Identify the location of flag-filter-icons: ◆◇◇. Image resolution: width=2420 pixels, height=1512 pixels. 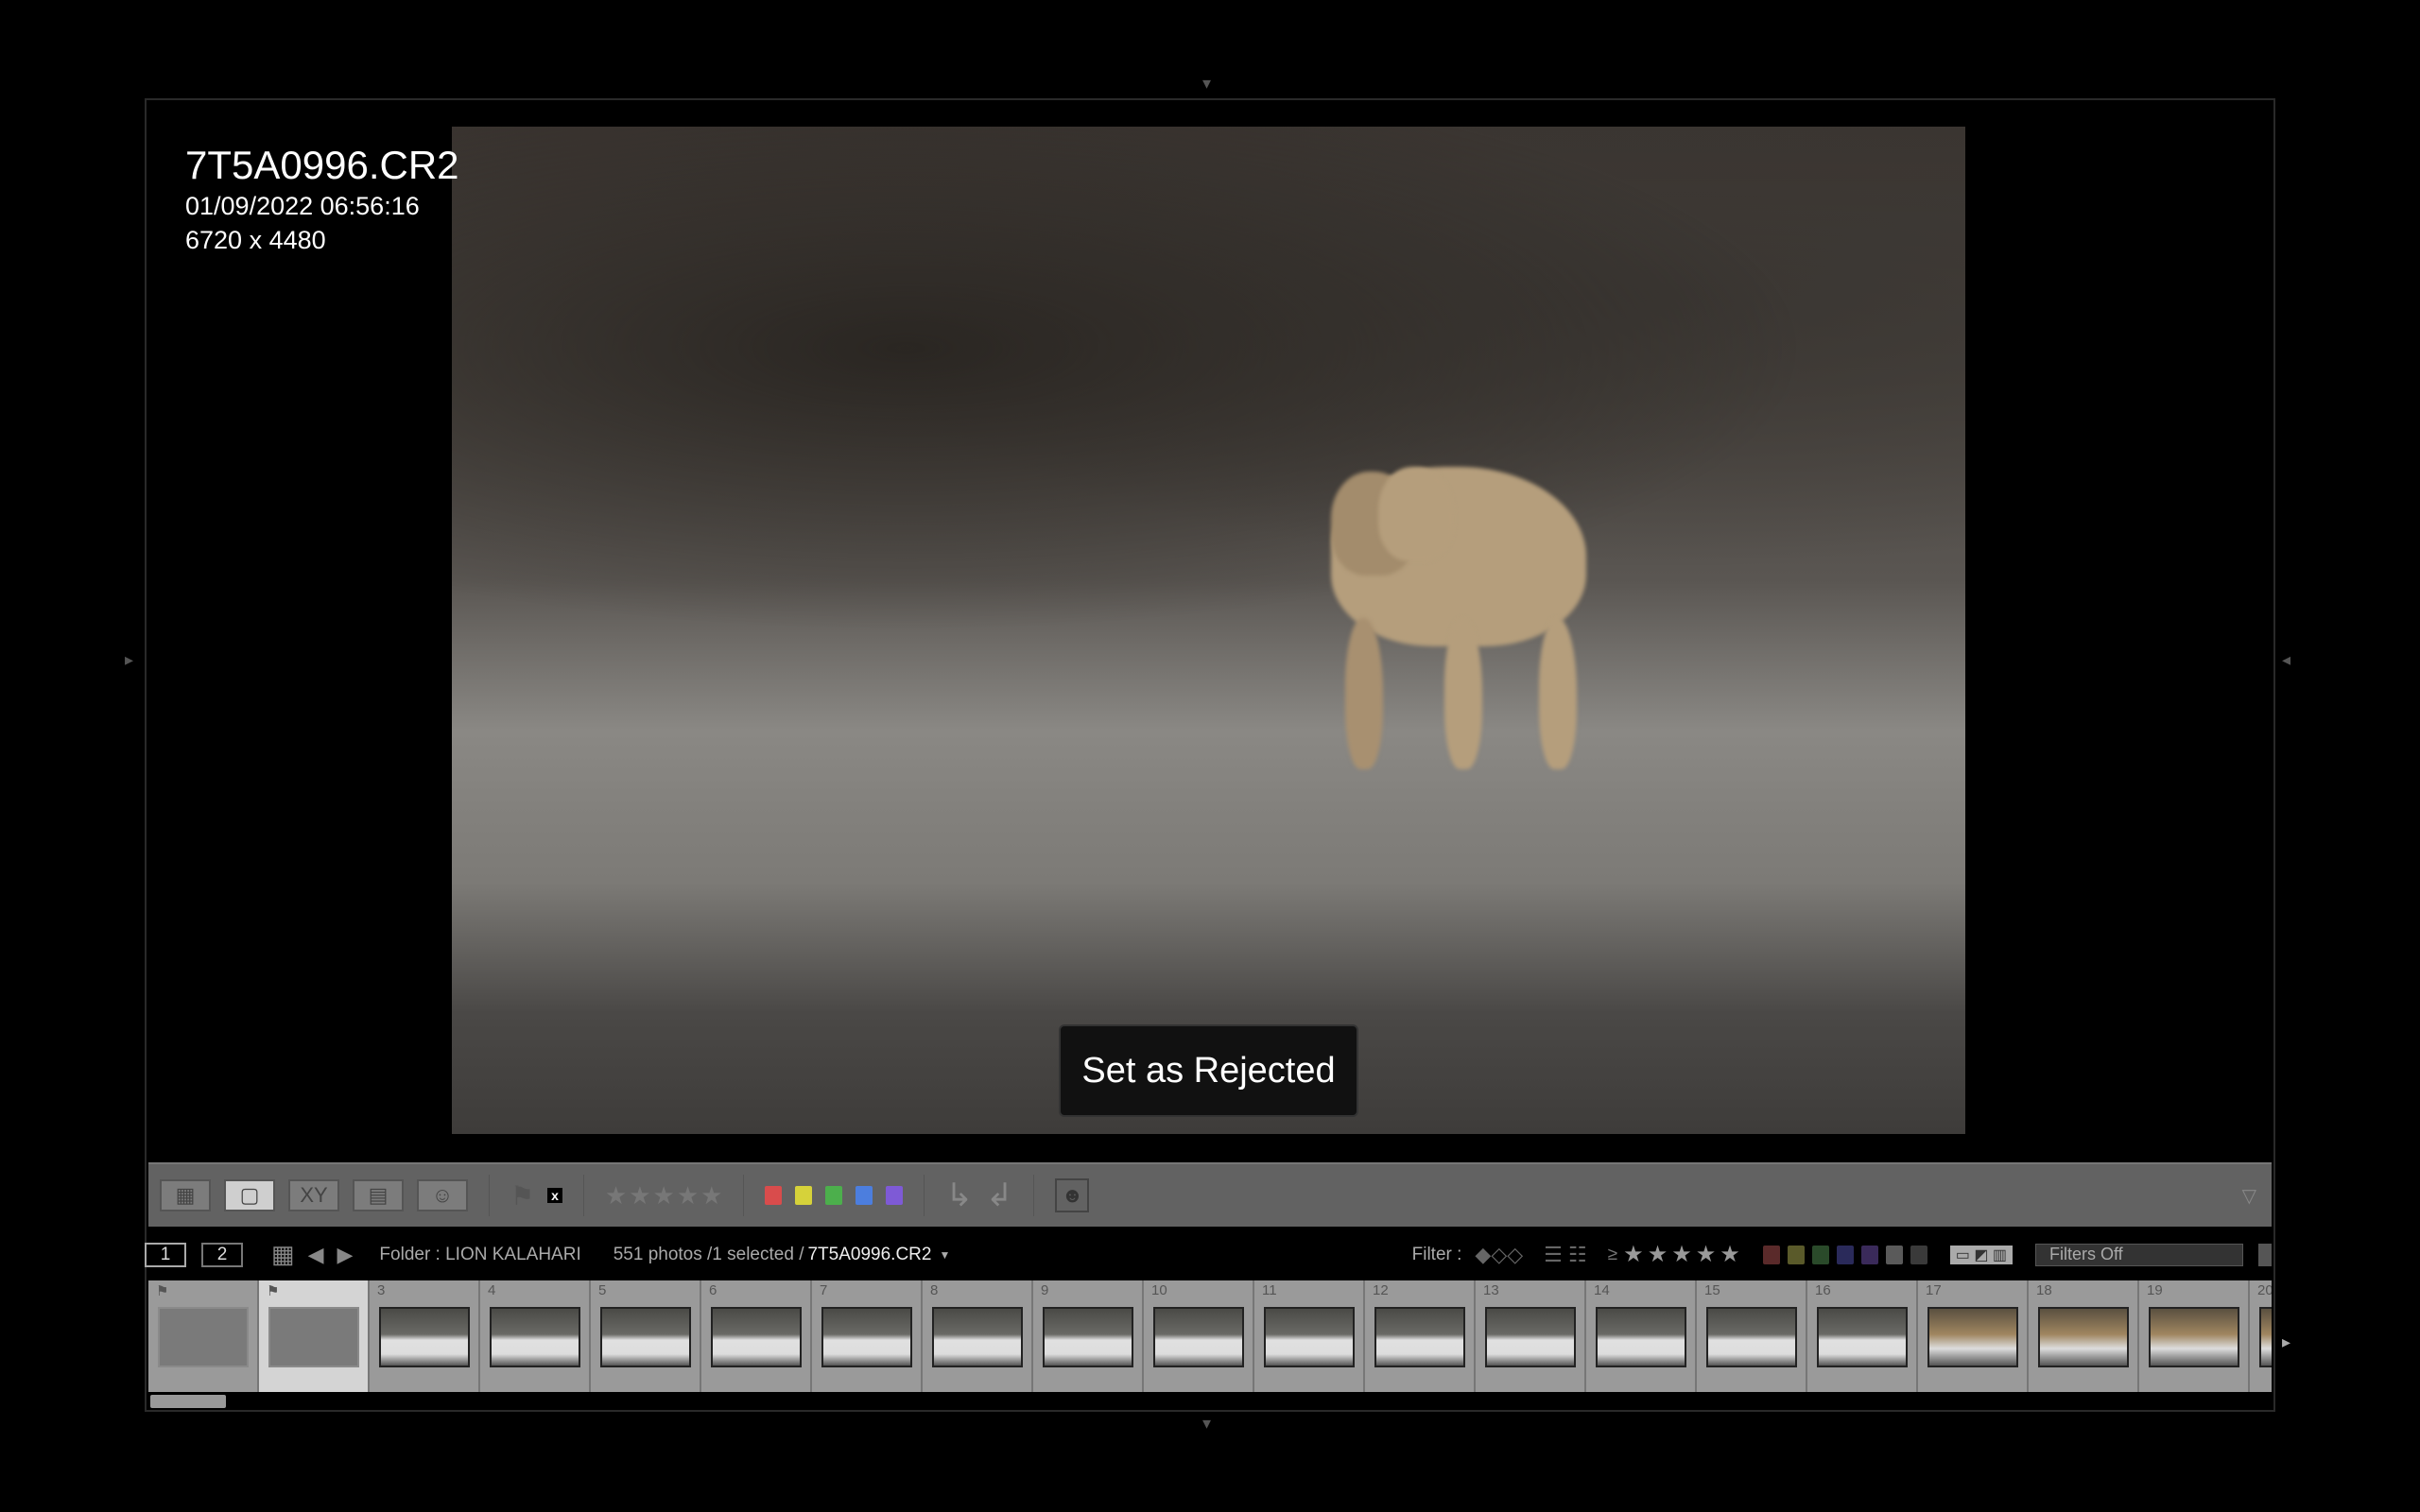
(1499, 1255).